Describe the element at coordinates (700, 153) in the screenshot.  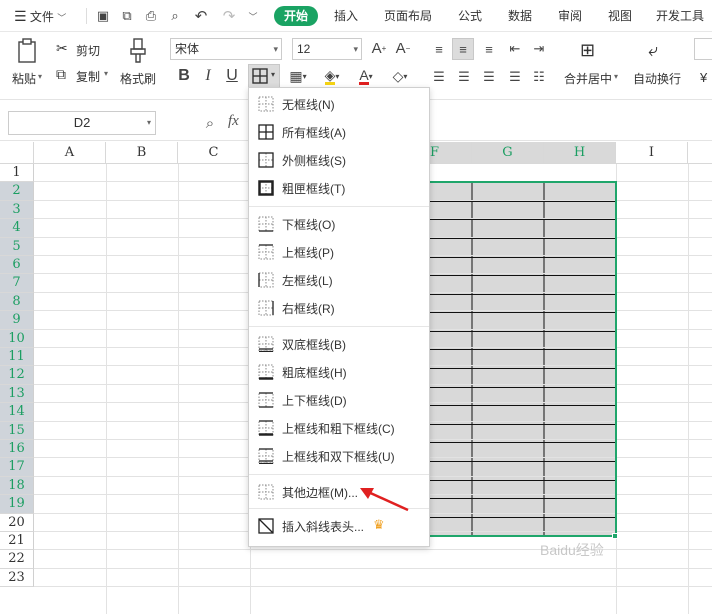
I see `column-header-j` at that location.